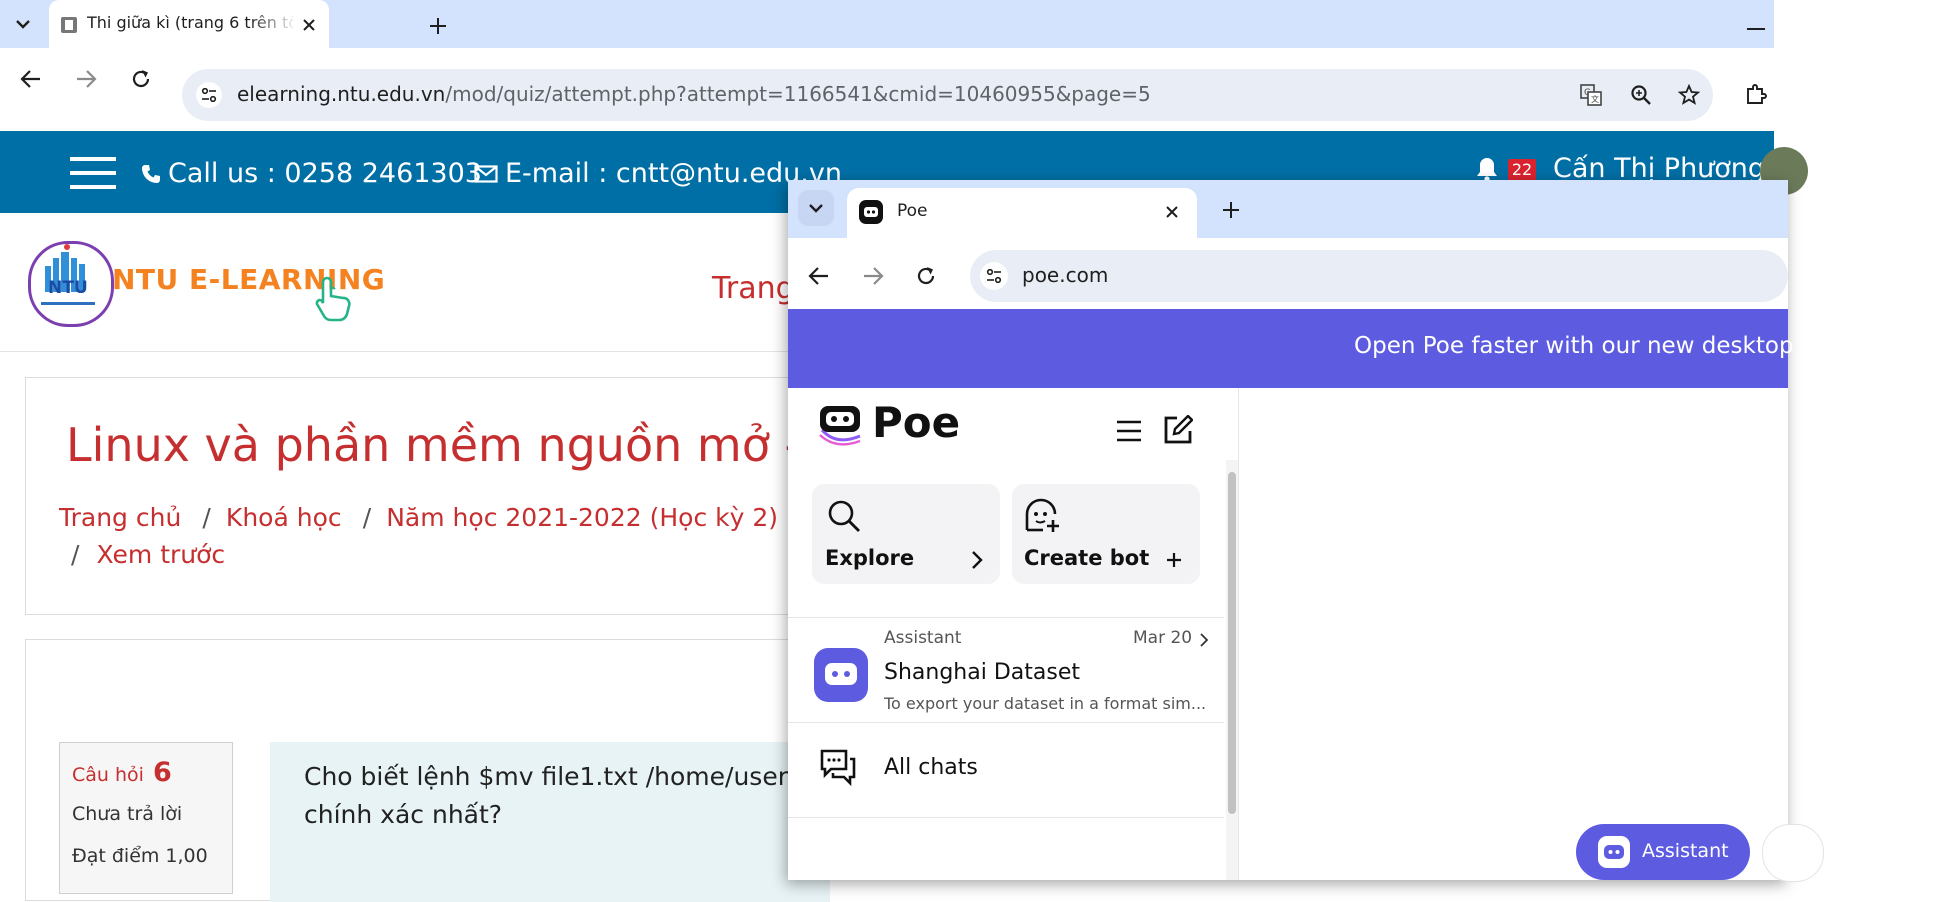  Describe the element at coordinates (127, 814) in the screenshot. I see `question-status: Chưa trả lời` at that location.